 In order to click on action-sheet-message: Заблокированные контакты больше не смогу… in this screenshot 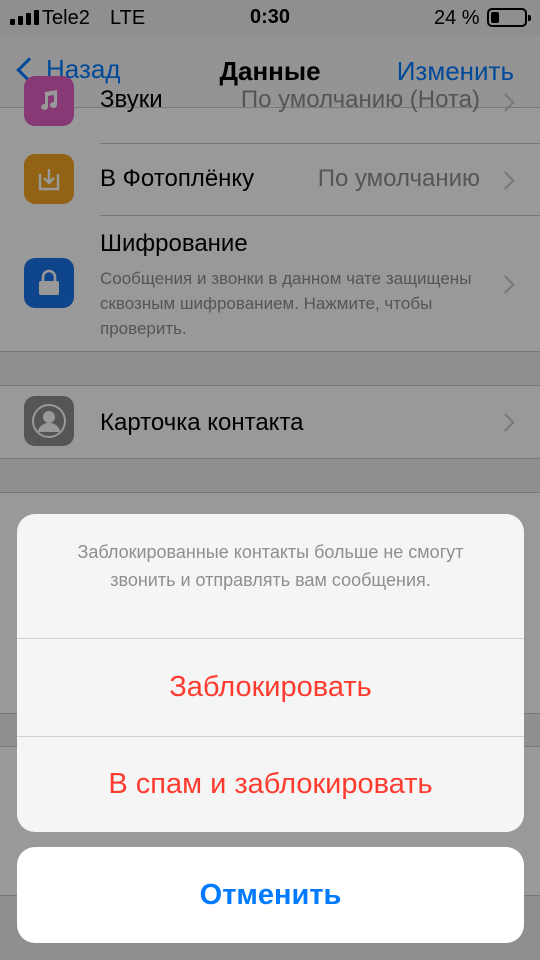, I will do `click(270, 566)`.